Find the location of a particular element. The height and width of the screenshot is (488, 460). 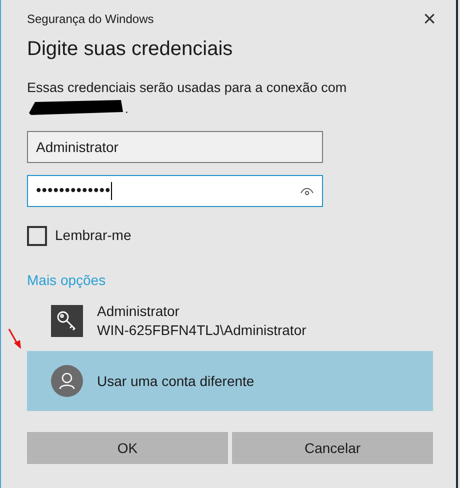

dialog-button: Cancelar is located at coordinates (332, 448).